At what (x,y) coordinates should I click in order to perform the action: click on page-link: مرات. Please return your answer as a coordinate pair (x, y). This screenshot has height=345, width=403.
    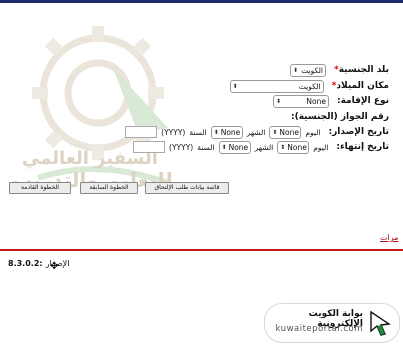
    Looking at the image, I should click on (389, 237).